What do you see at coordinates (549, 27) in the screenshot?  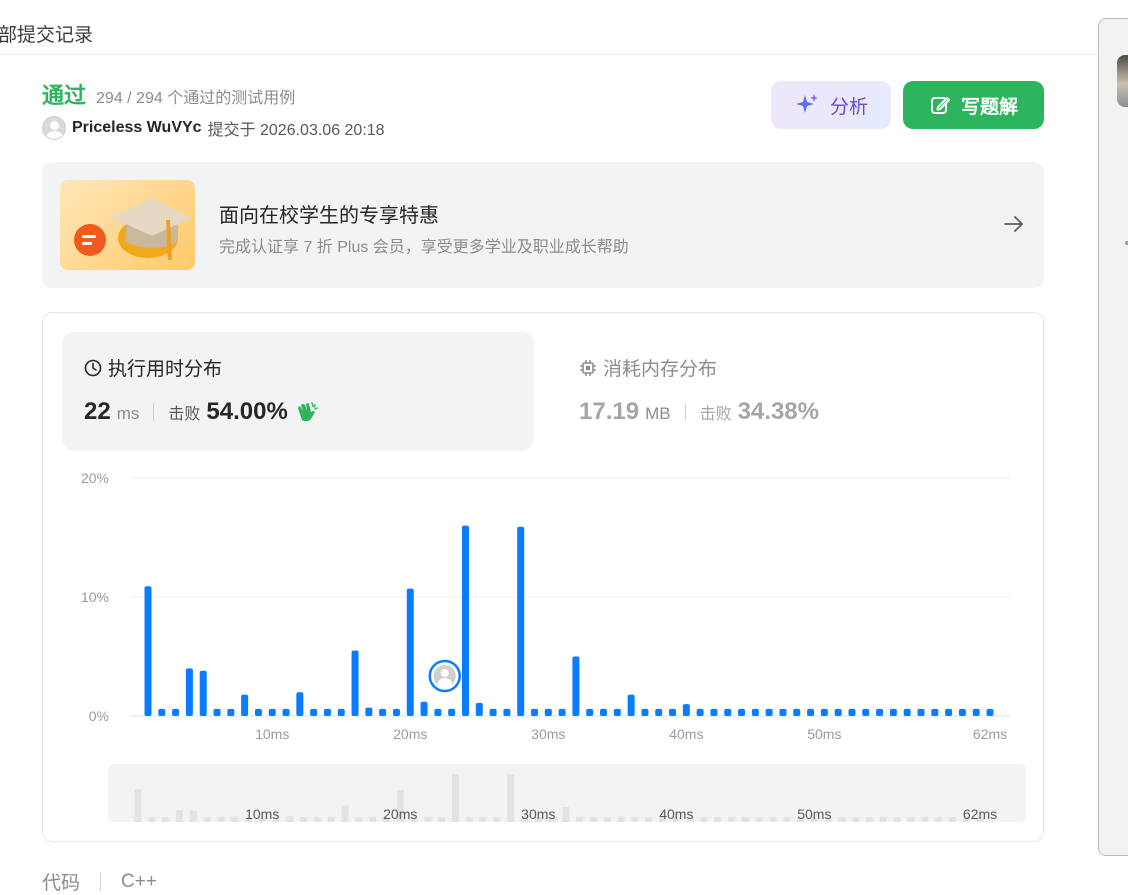 I see `top-bar: 部提交记录` at bounding box center [549, 27].